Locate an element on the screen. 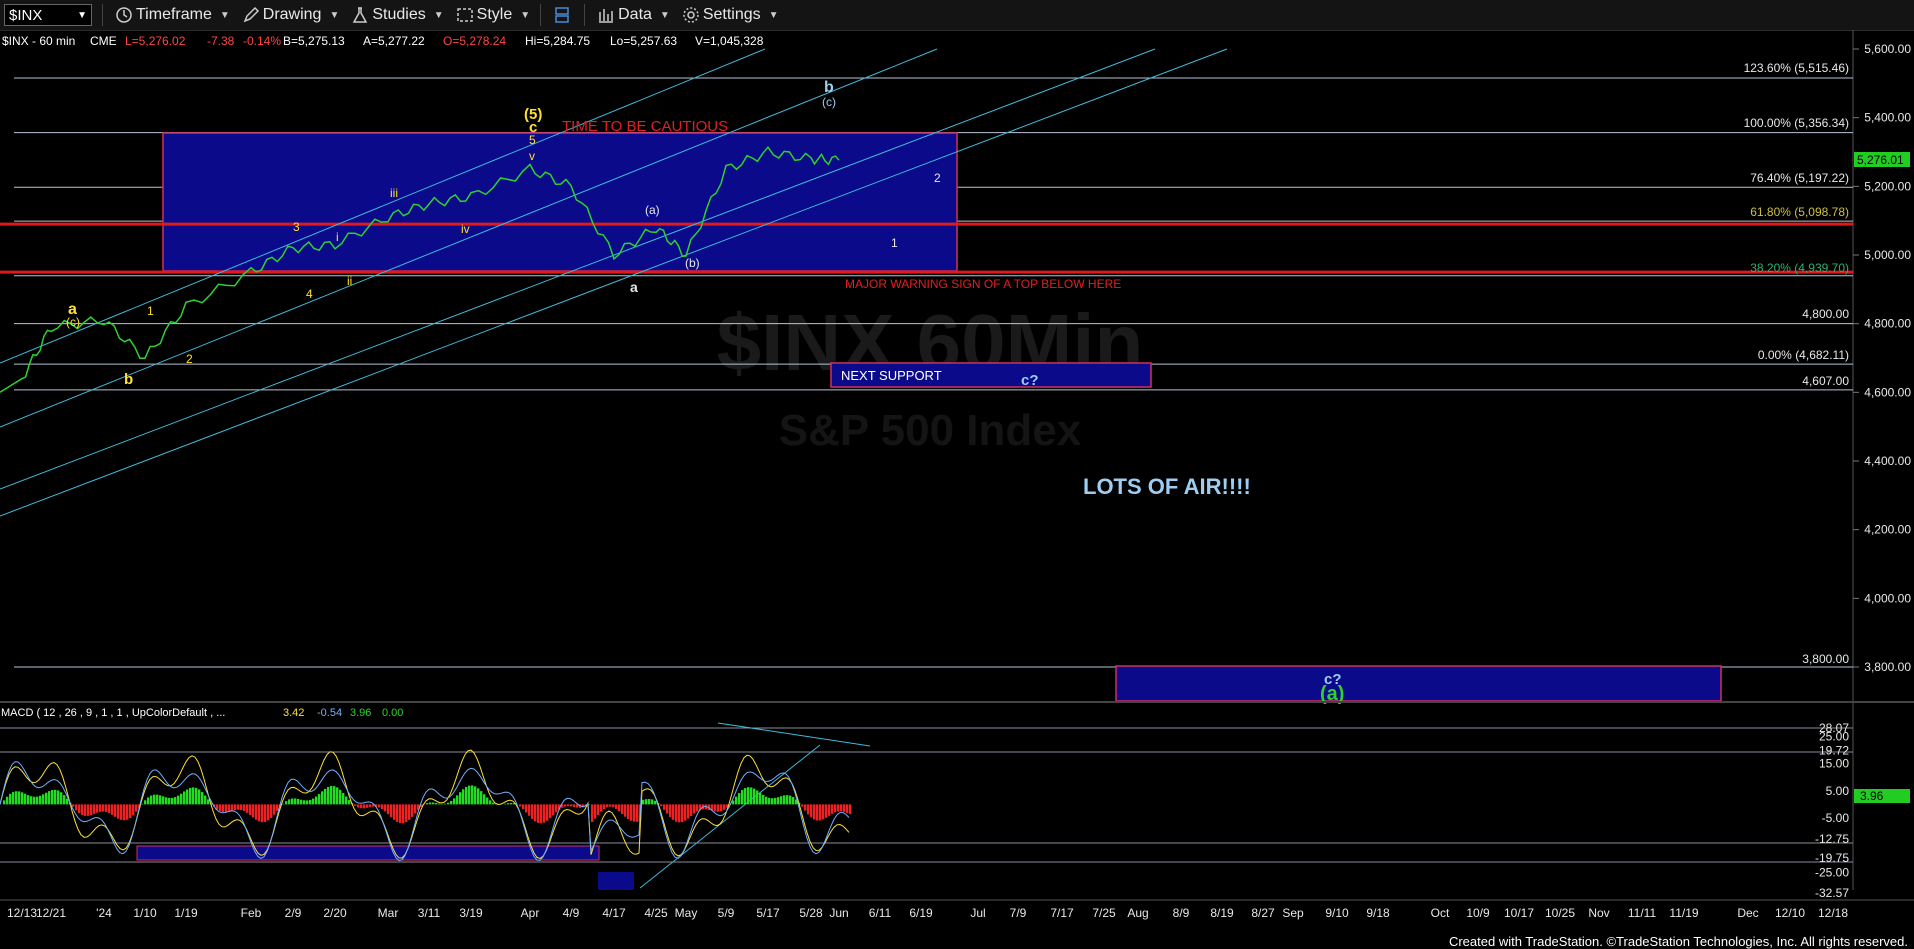 Image resolution: width=1914 pixels, height=949 pixels. symbol-selector: $INX ▼ is located at coordinates (48, 15).